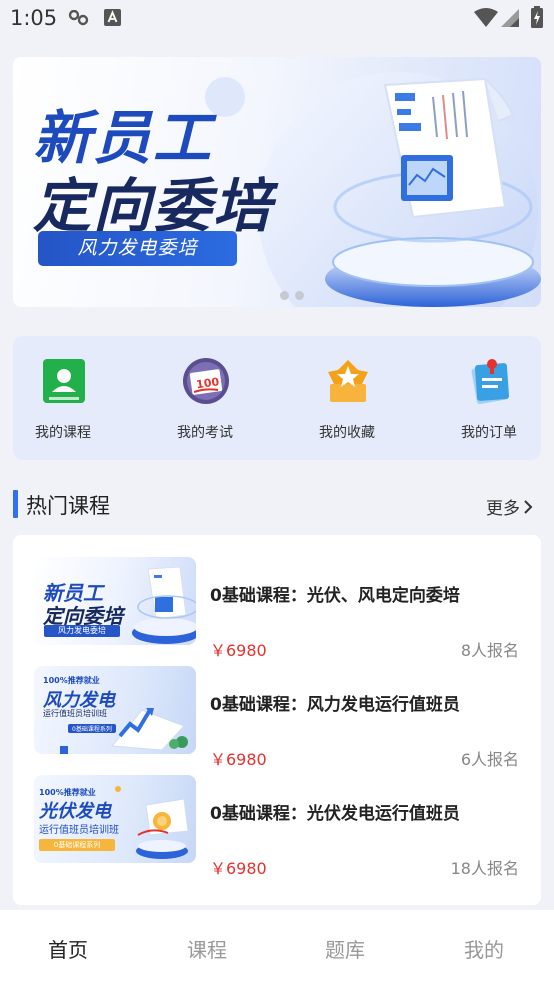  Describe the element at coordinates (277, 19) in the screenshot. I see `status-bar: 1:05` at that location.